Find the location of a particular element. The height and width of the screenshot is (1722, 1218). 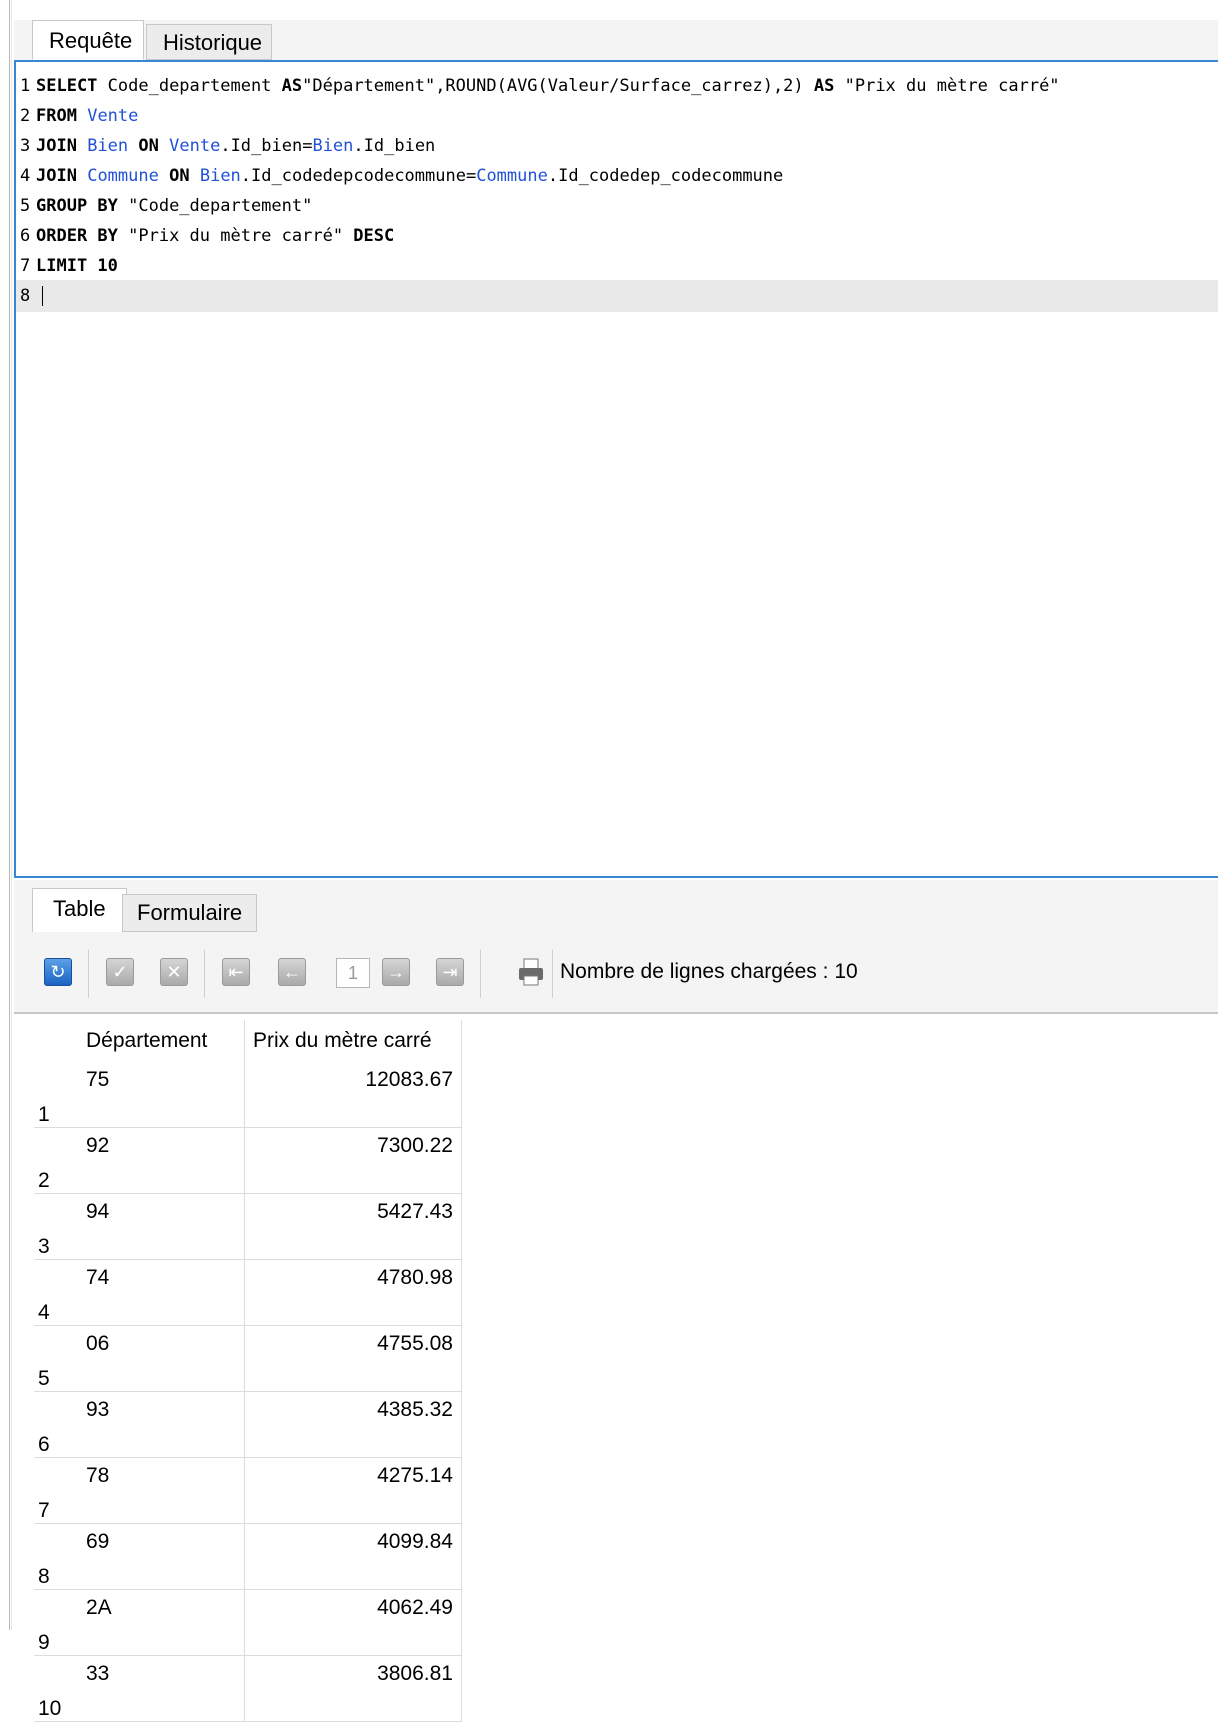

column-header-departement: Département is located at coordinates (161, 1041).